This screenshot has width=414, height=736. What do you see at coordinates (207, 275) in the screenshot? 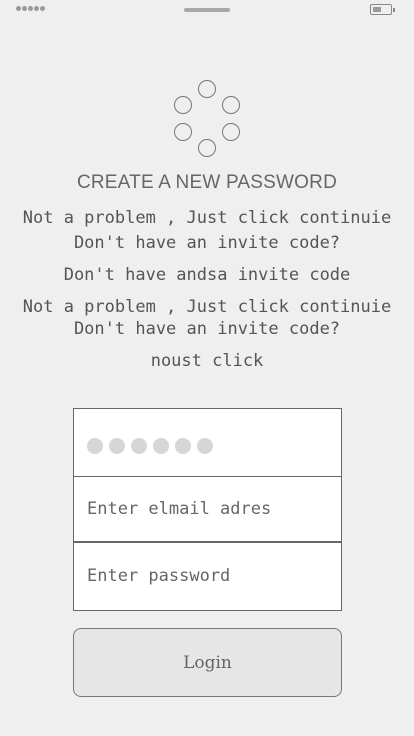
I see `message-line: Don't have andsa invite code` at bounding box center [207, 275].